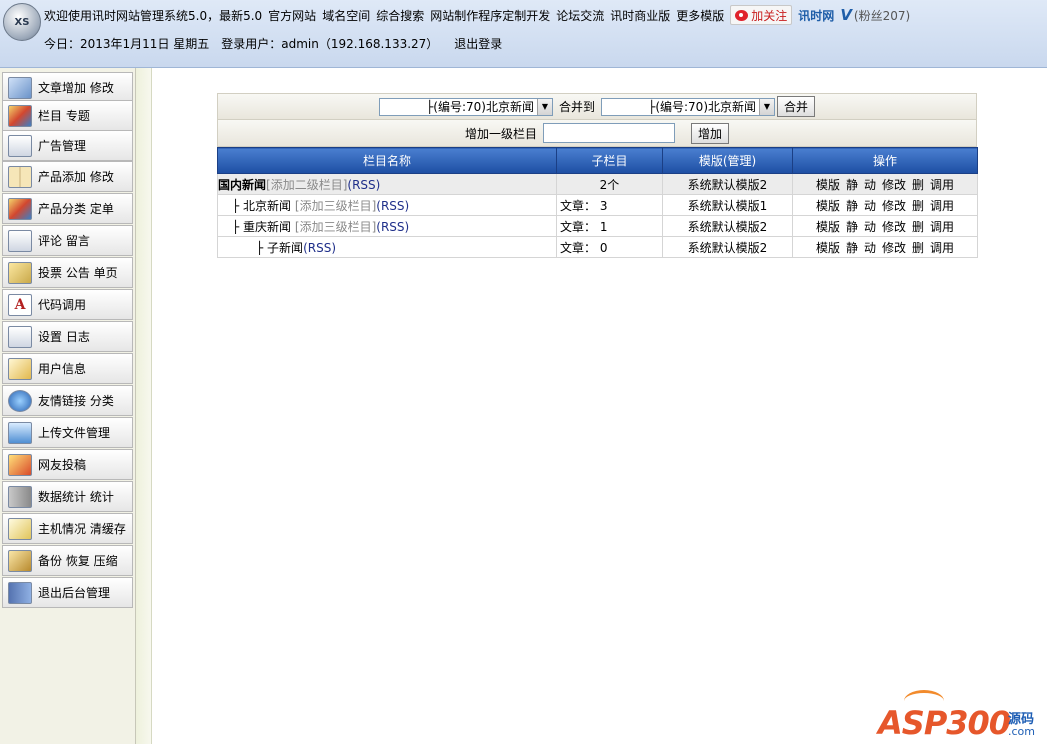  What do you see at coordinates (742, 15) in the screenshot?
I see `weibo-icon` at bounding box center [742, 15].